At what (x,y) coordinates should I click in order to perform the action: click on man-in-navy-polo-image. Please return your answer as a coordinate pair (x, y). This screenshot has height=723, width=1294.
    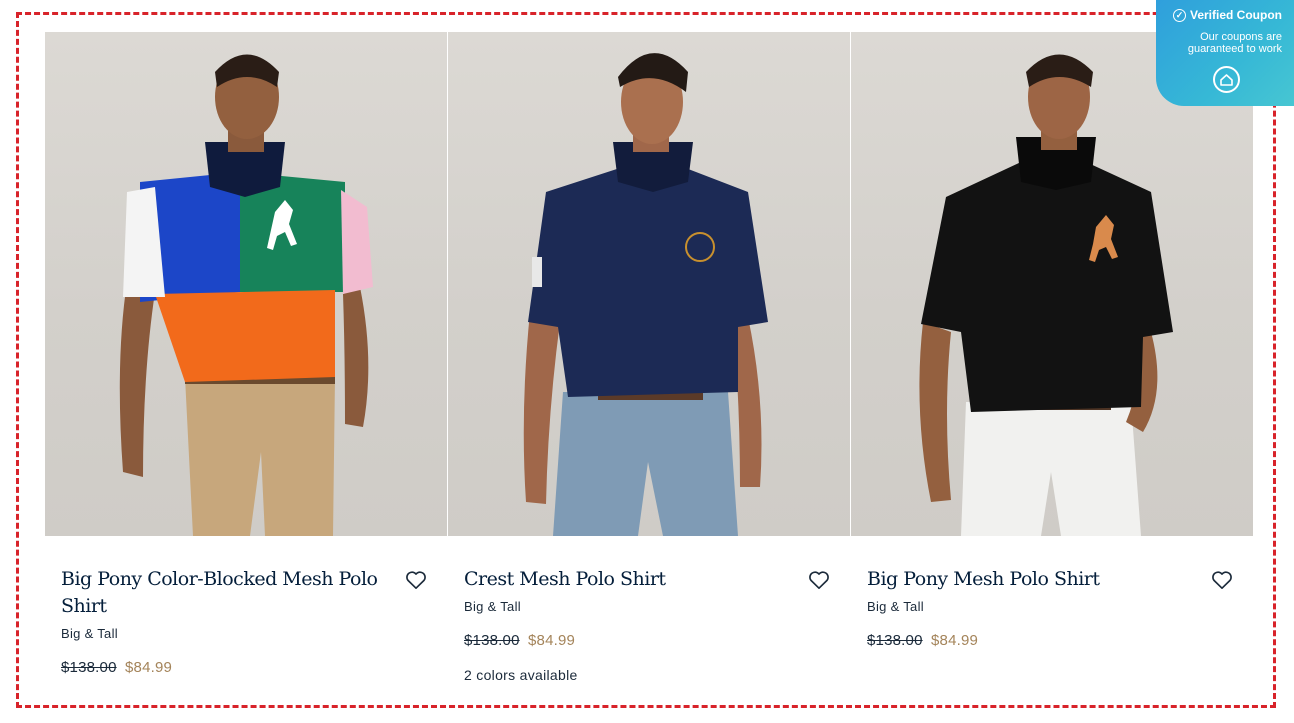
    Looking at the image, I should click on (645, 294).